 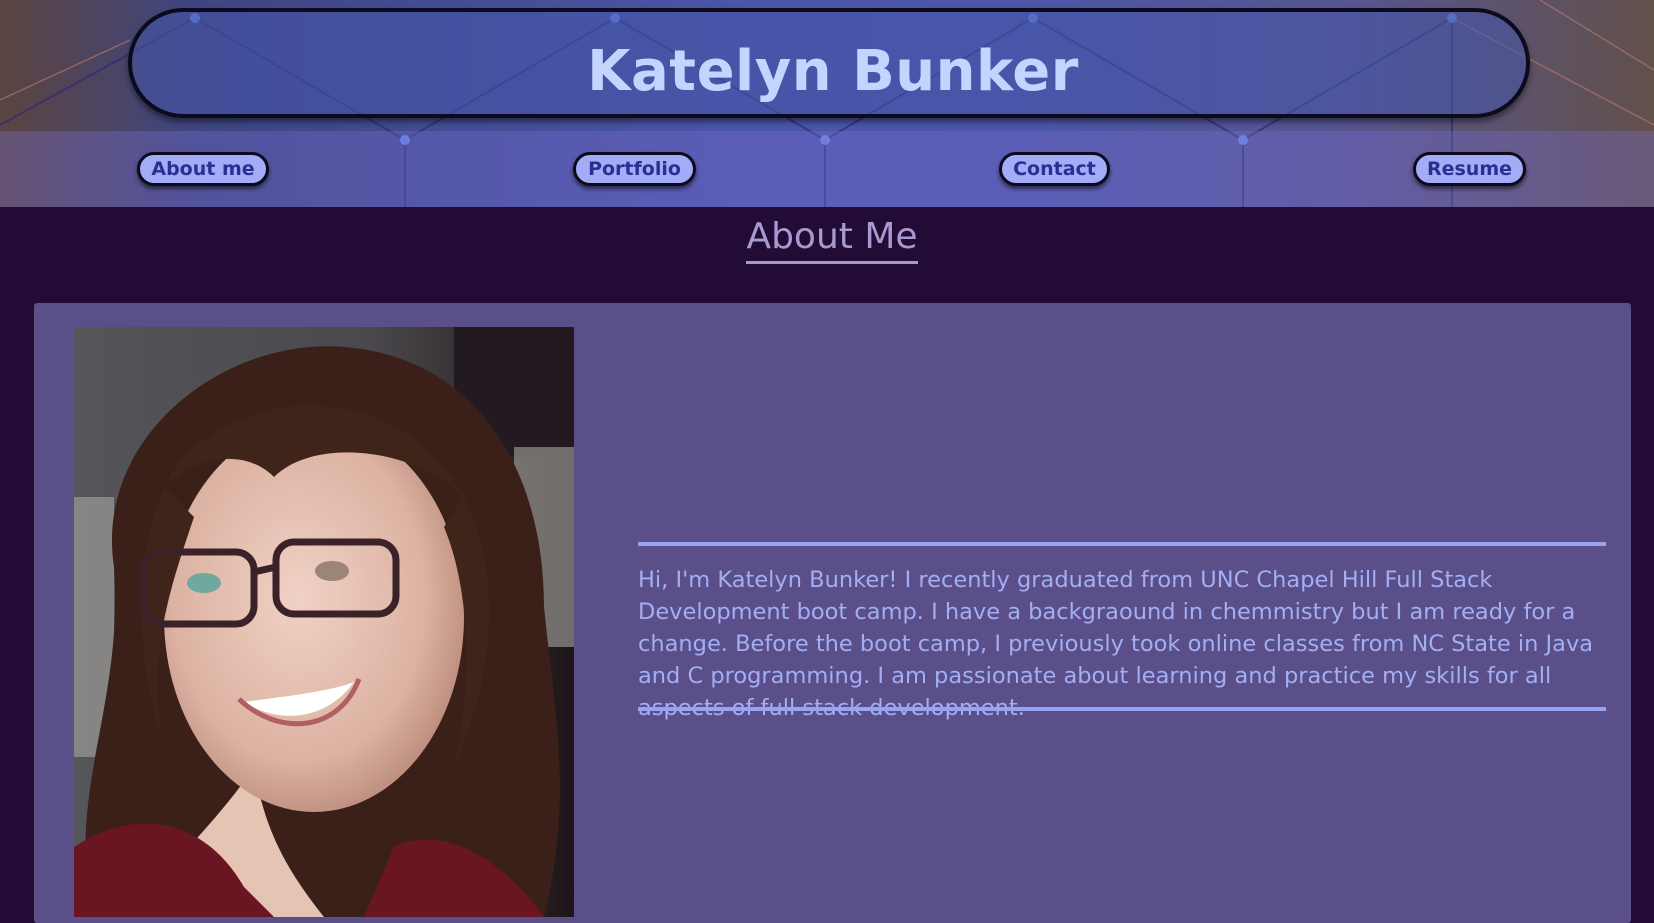 I want to click on nav-resume-button: Resume, so click(x=1469, y=169).